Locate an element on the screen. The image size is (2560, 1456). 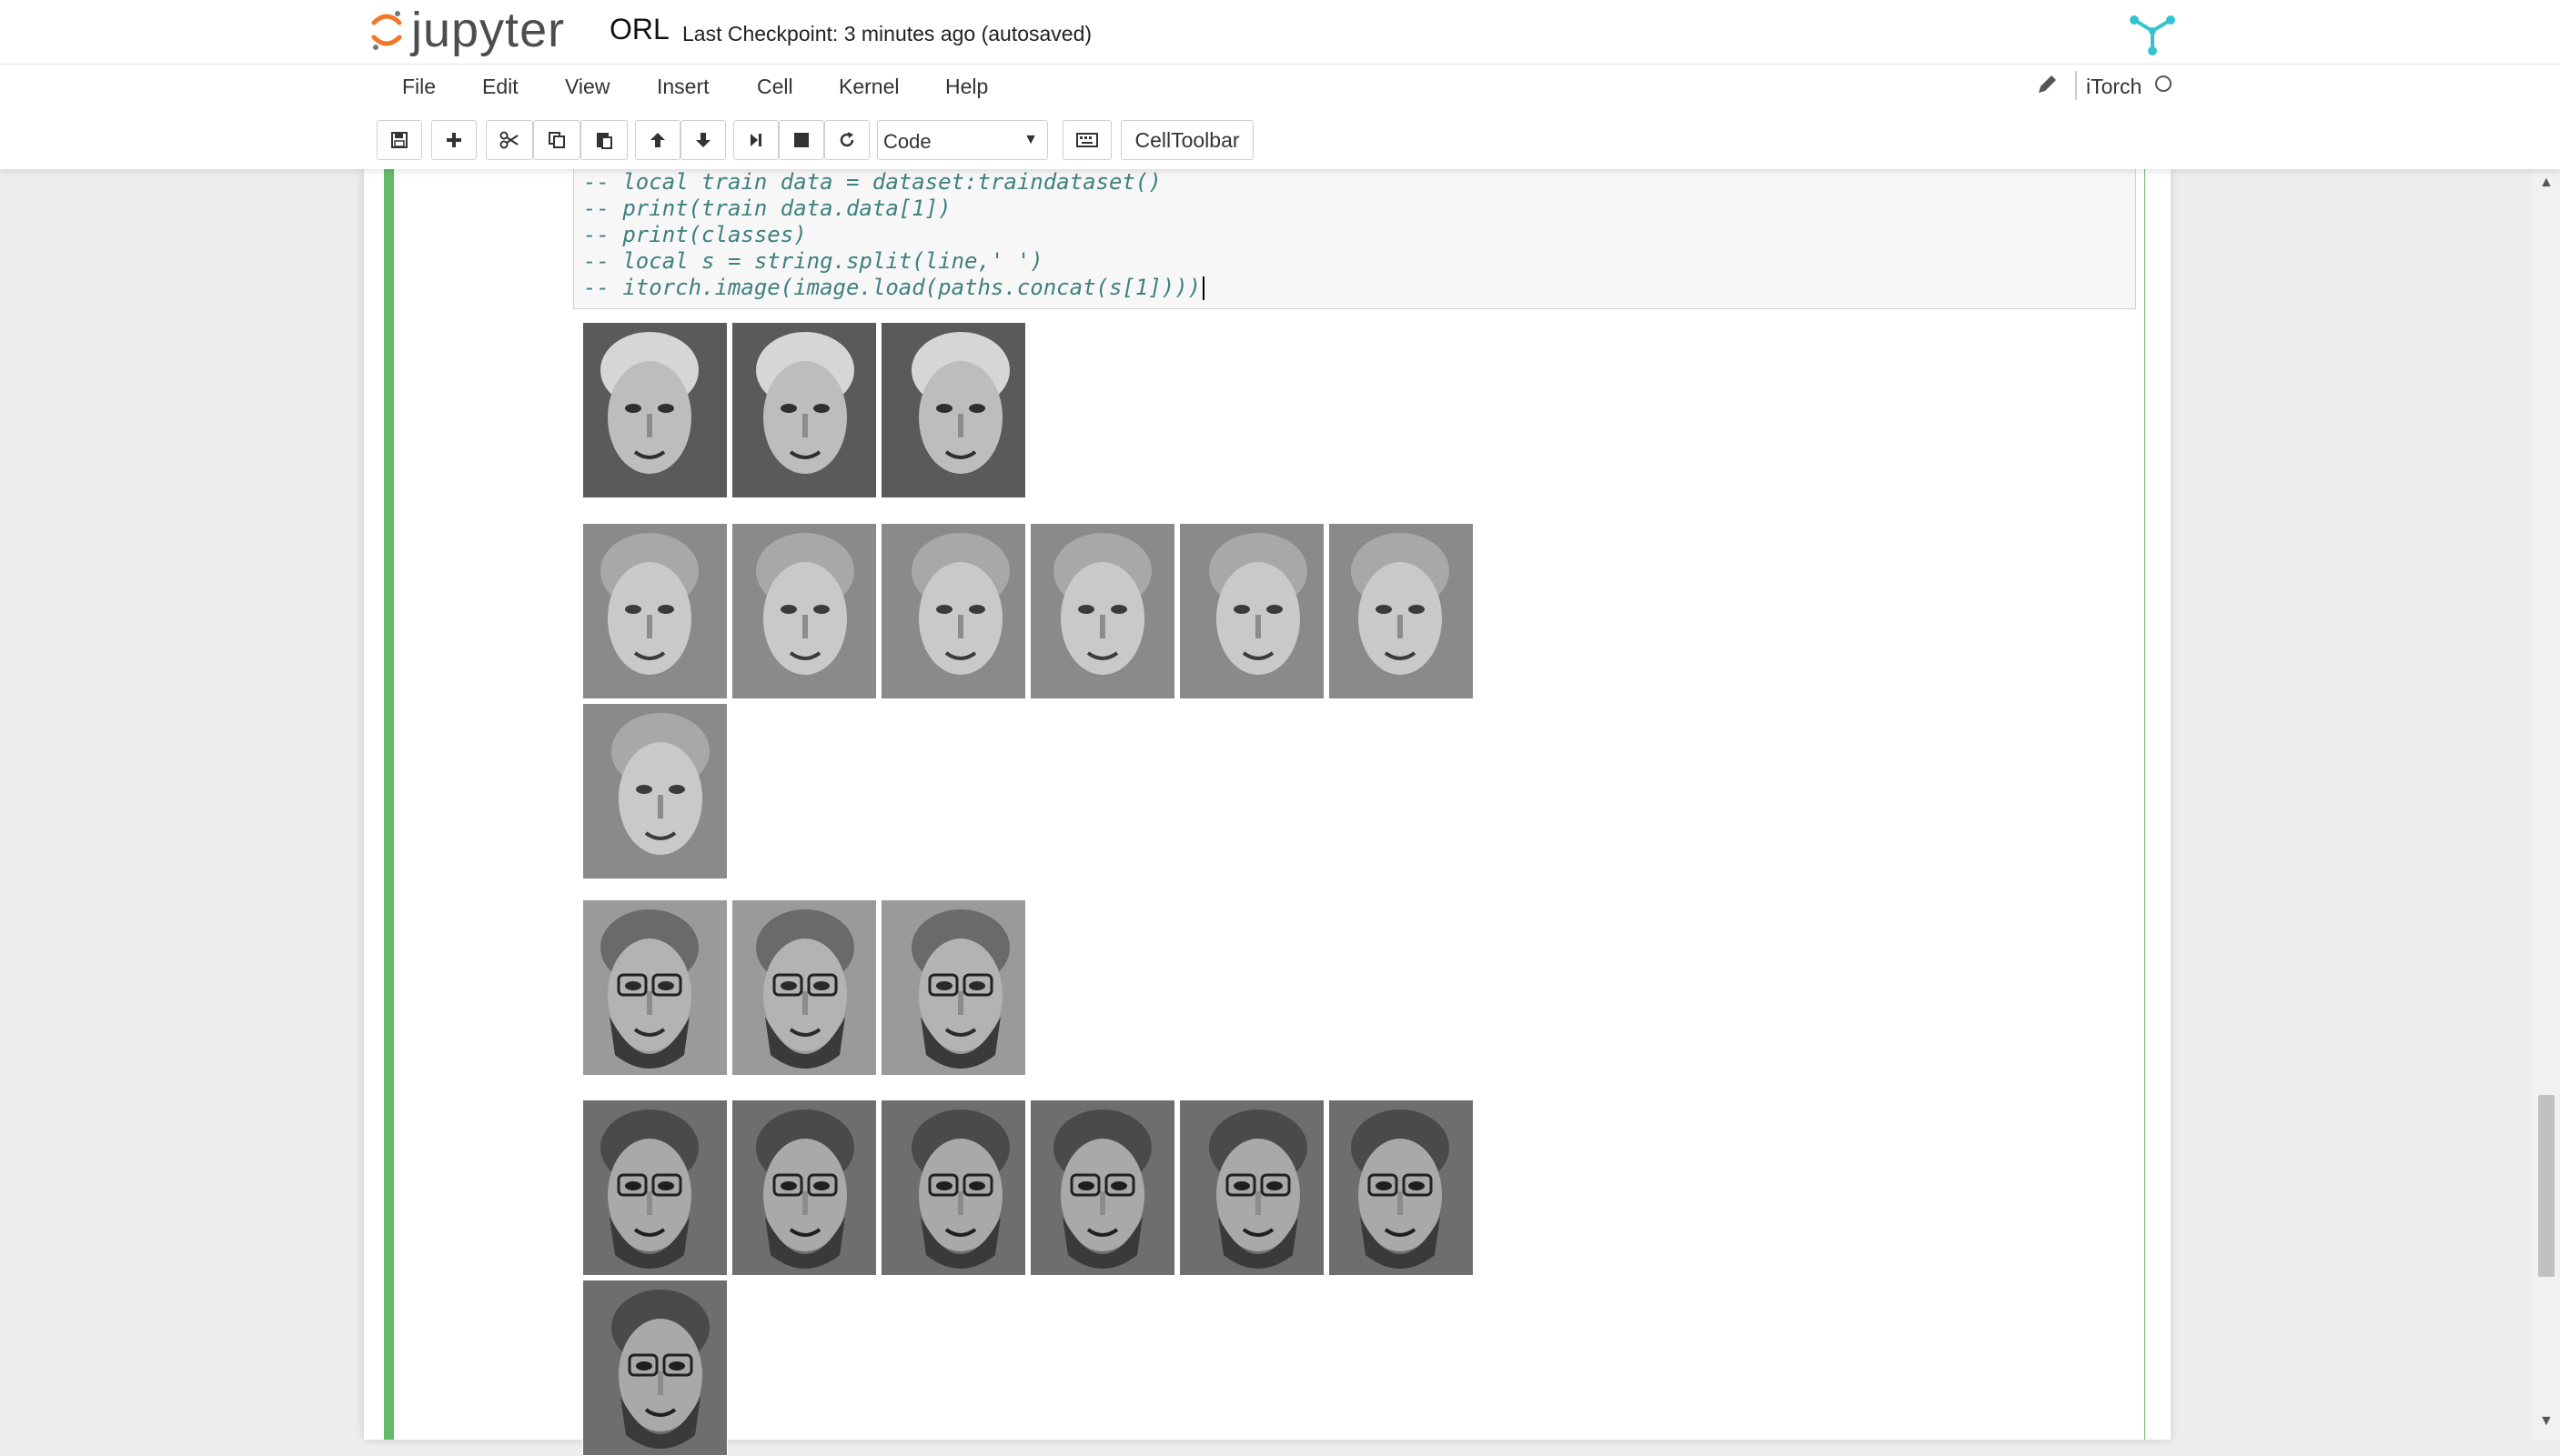
code-line: -- print(train data.data[1]) is located at coordinates (767, 209).